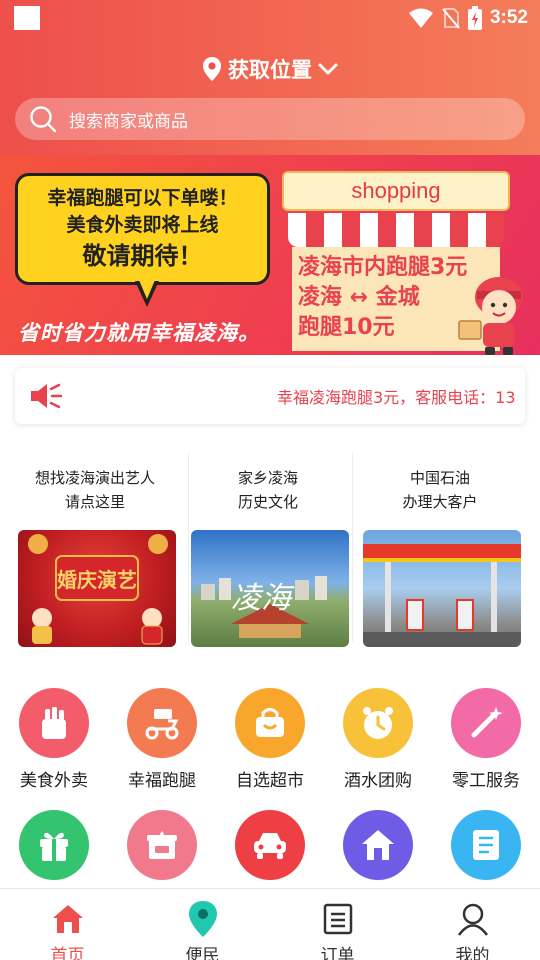  Describe the element at coordinates (139, 333) in the screenshot. I see `banner-slogan: 省时省力就用幸福凌海。` at that location.